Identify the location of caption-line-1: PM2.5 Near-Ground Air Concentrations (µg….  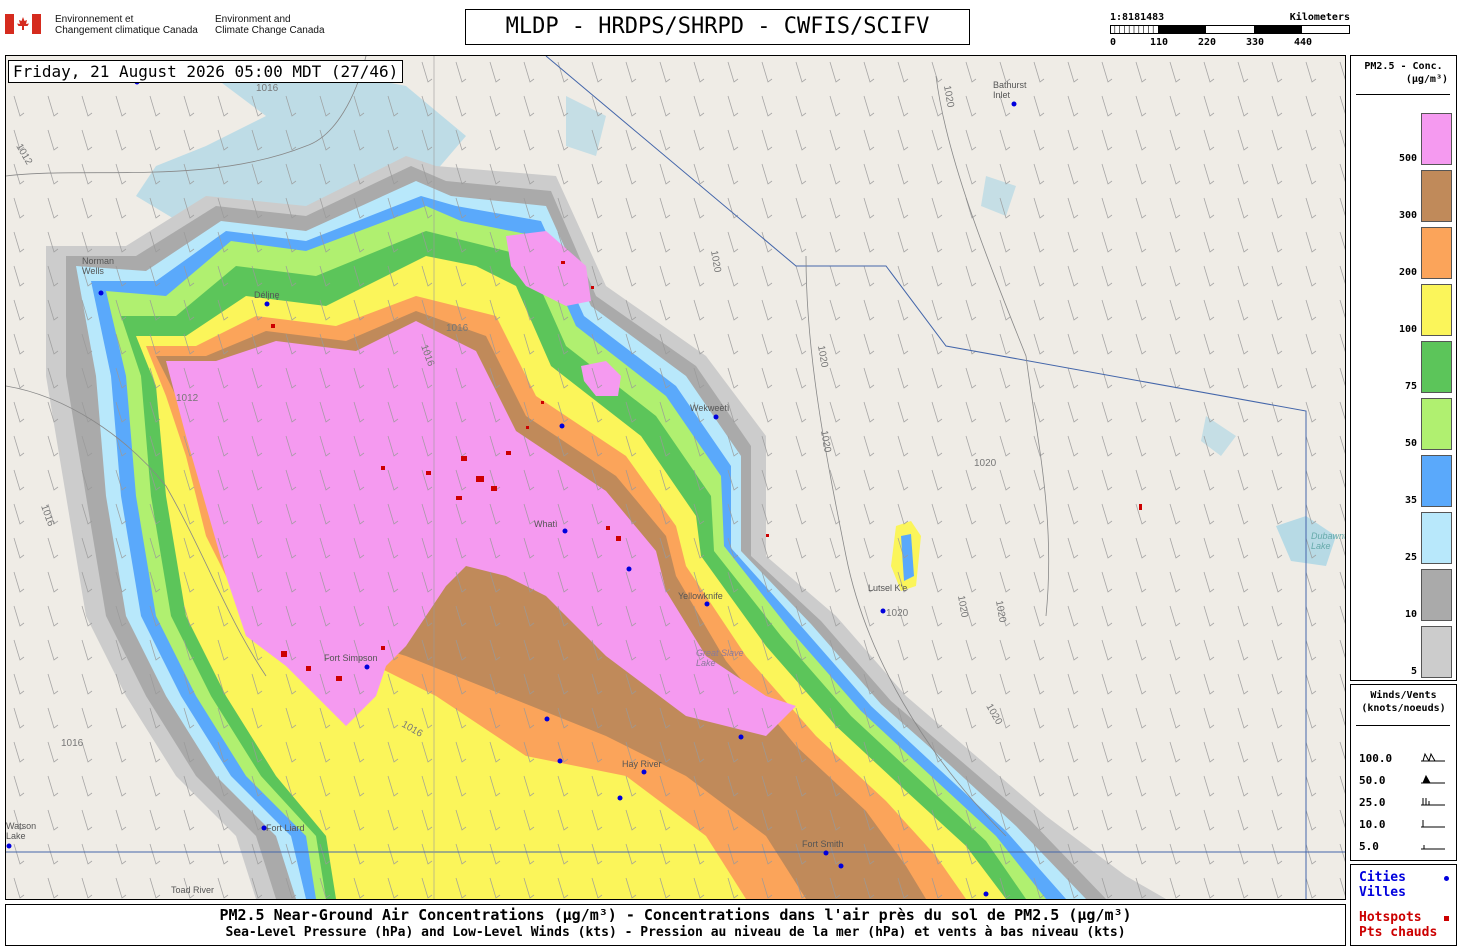
(675, 915).